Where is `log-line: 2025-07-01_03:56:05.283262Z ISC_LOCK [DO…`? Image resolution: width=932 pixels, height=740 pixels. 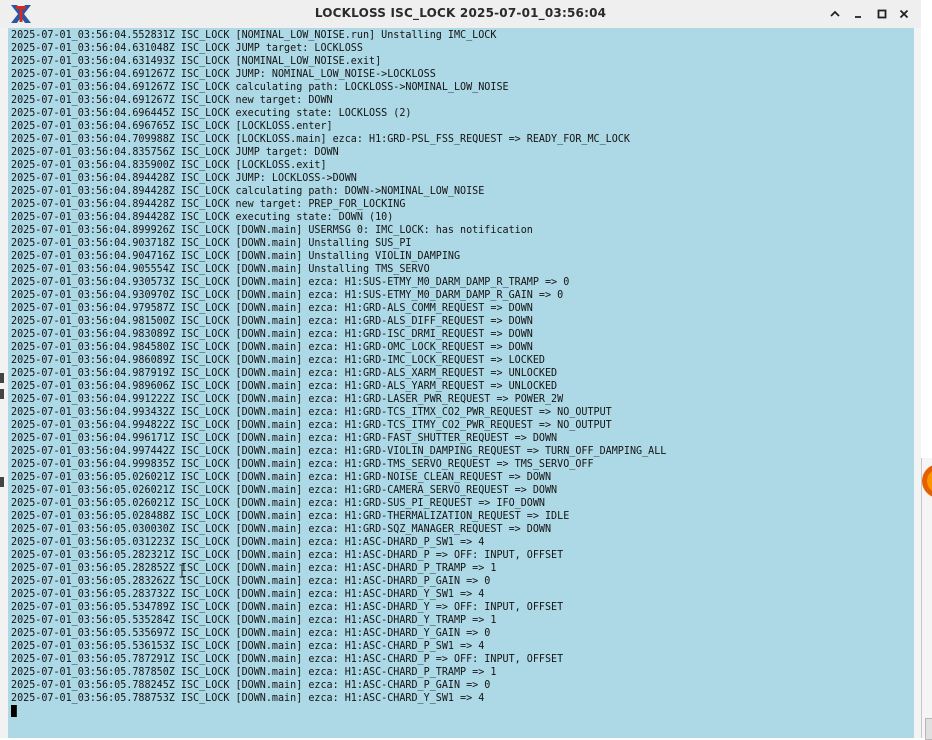 log-line: 2025-07-01_03:56:05.283262Z ISC_LOCK [DO… is located at coordinates (251, 581).